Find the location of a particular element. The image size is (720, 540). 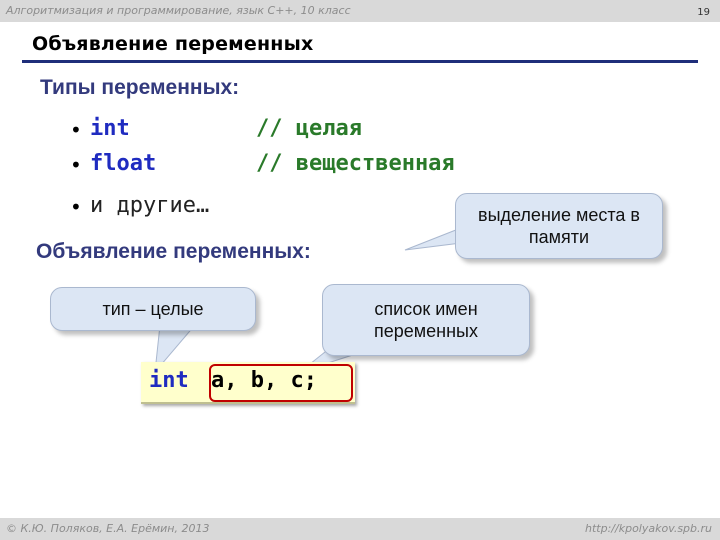

variables-highlight-frame is located at coordinates (281, 383).